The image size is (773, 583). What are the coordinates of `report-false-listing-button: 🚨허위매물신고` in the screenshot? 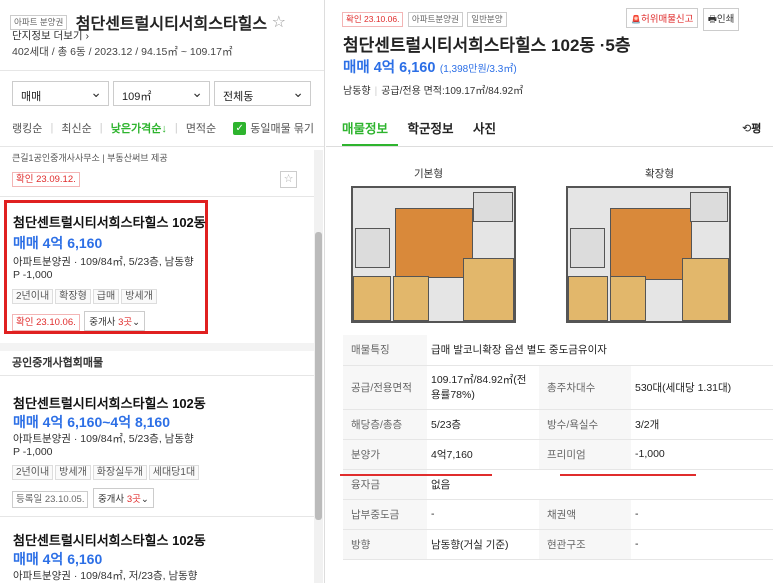 It's located at (662, 18).